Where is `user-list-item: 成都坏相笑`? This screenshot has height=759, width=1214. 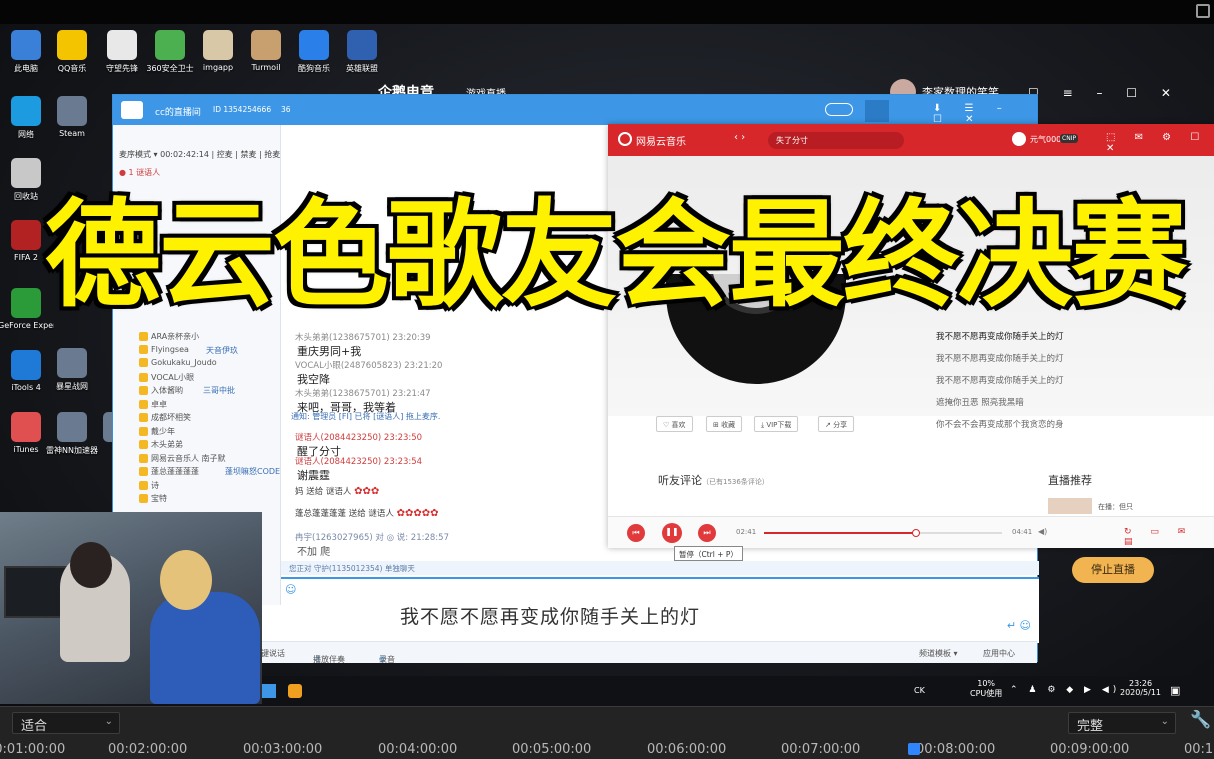
user-list-item: 成都坏相笑 is located at coordinates (165, 417).